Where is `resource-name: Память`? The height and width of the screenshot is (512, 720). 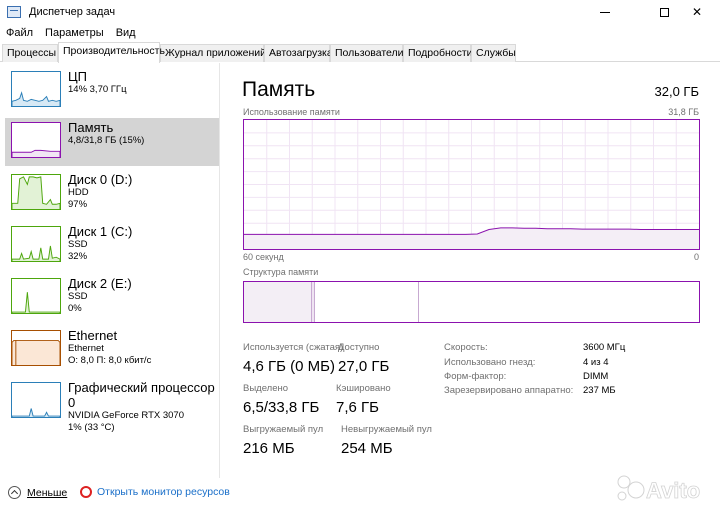 resource-name: Память is located at coordinates (91, 127).